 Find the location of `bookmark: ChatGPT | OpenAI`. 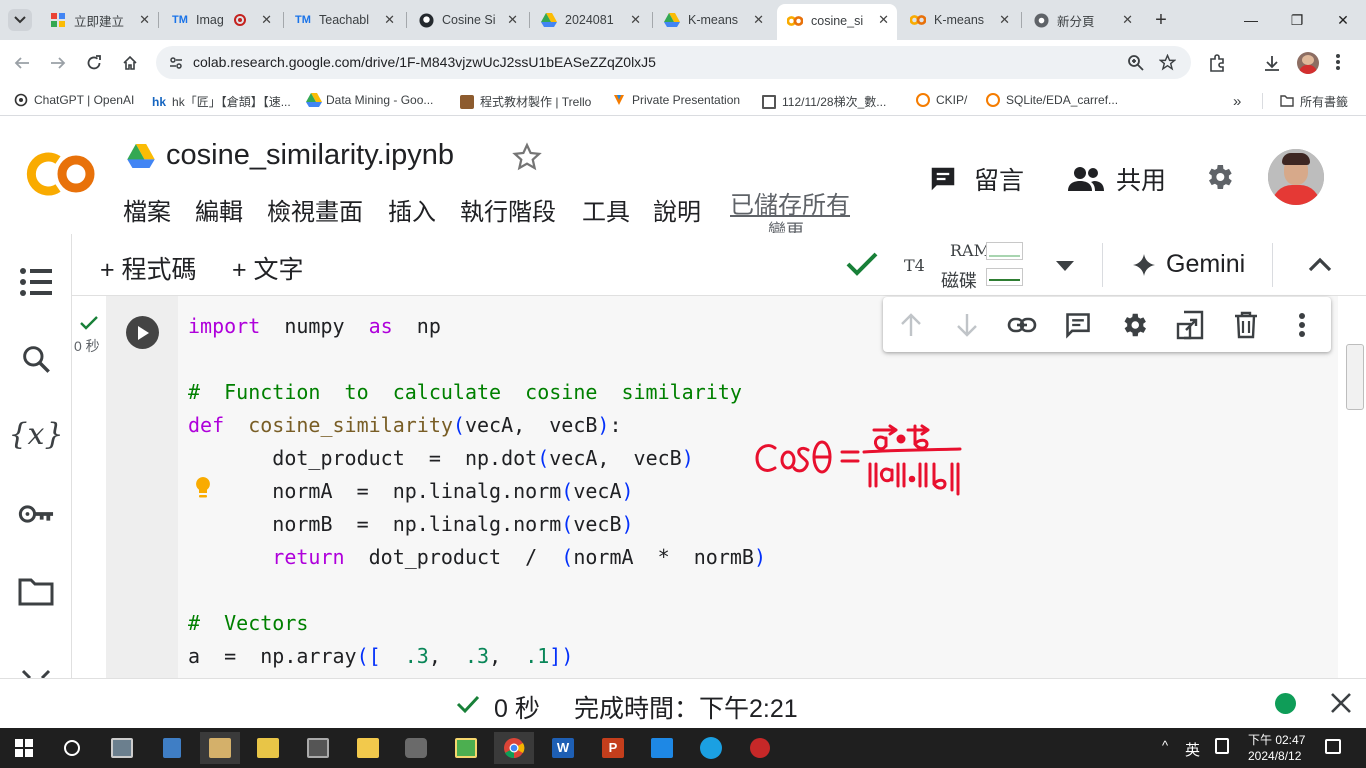

bookmark: ChatGPT | OpenAI is located at coordinates (74, 100).